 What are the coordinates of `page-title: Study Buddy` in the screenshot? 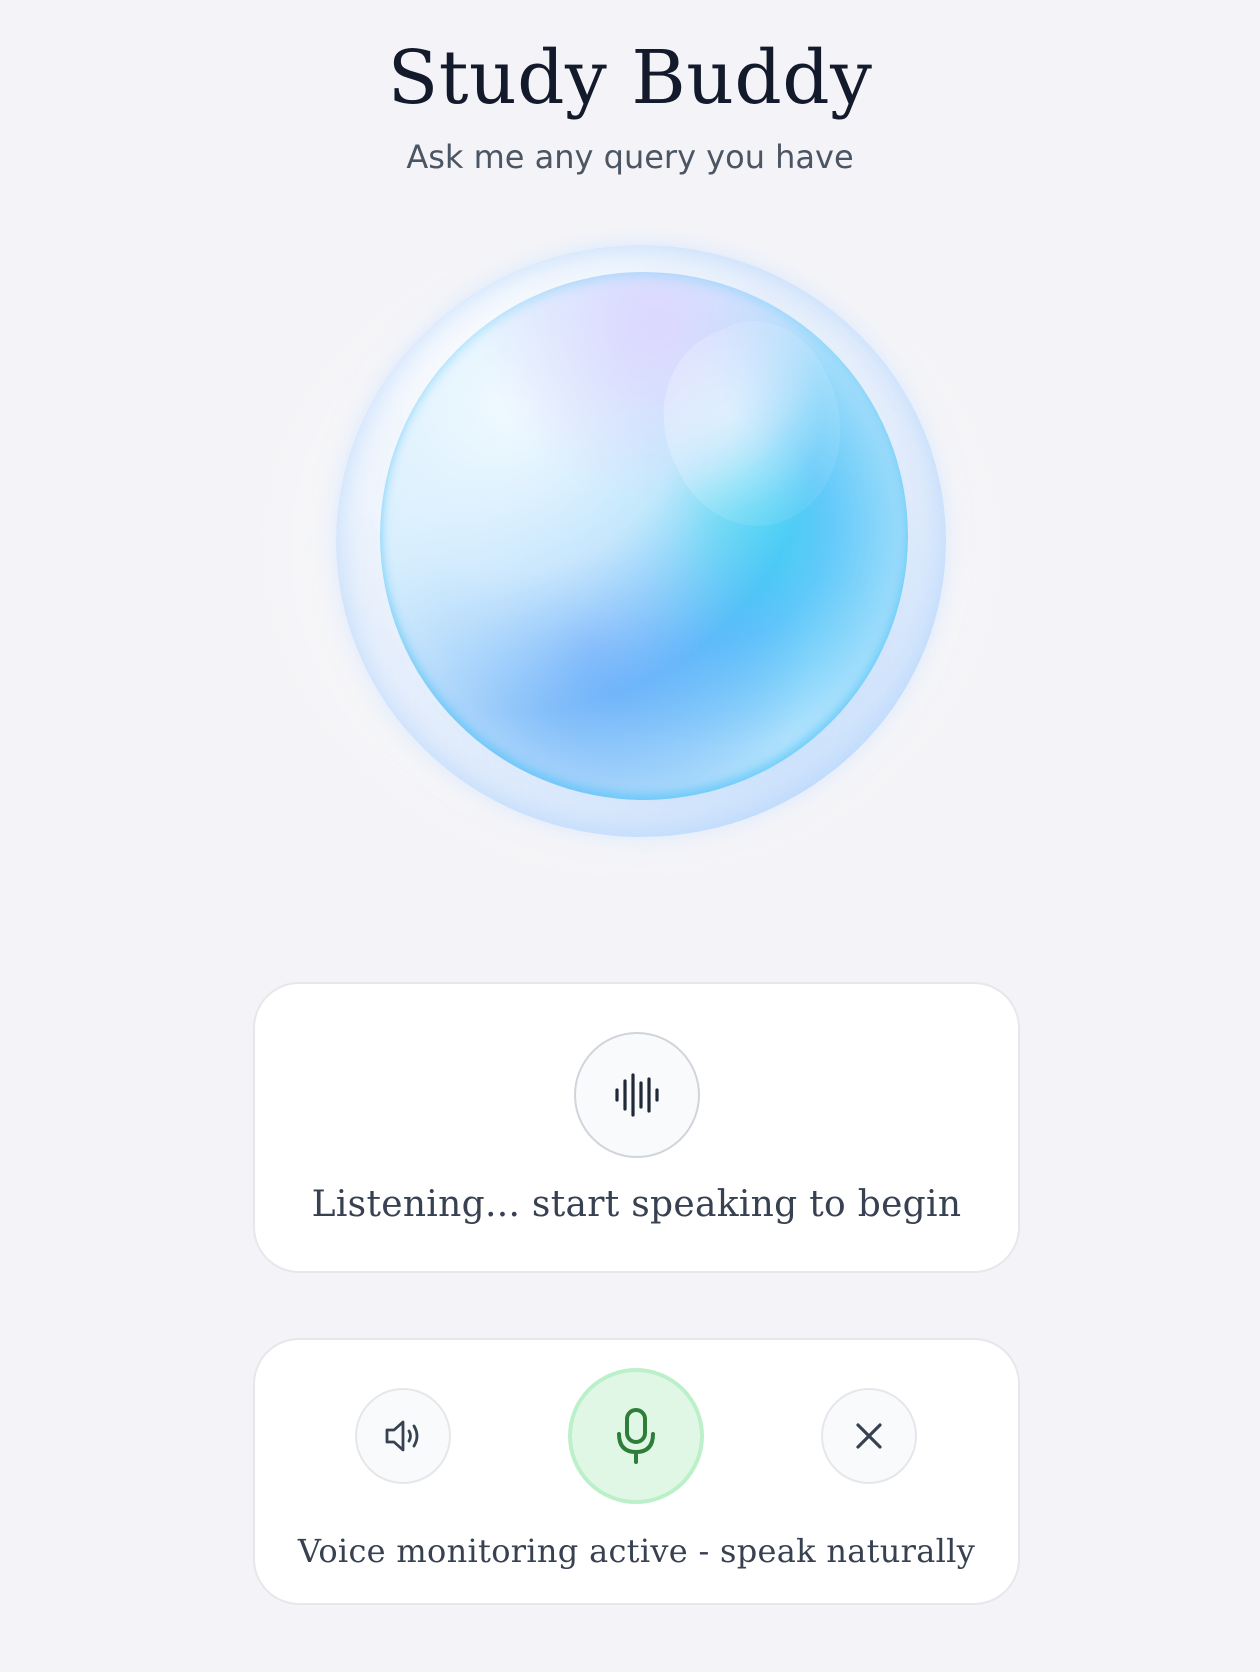 It's located at (630, 78).